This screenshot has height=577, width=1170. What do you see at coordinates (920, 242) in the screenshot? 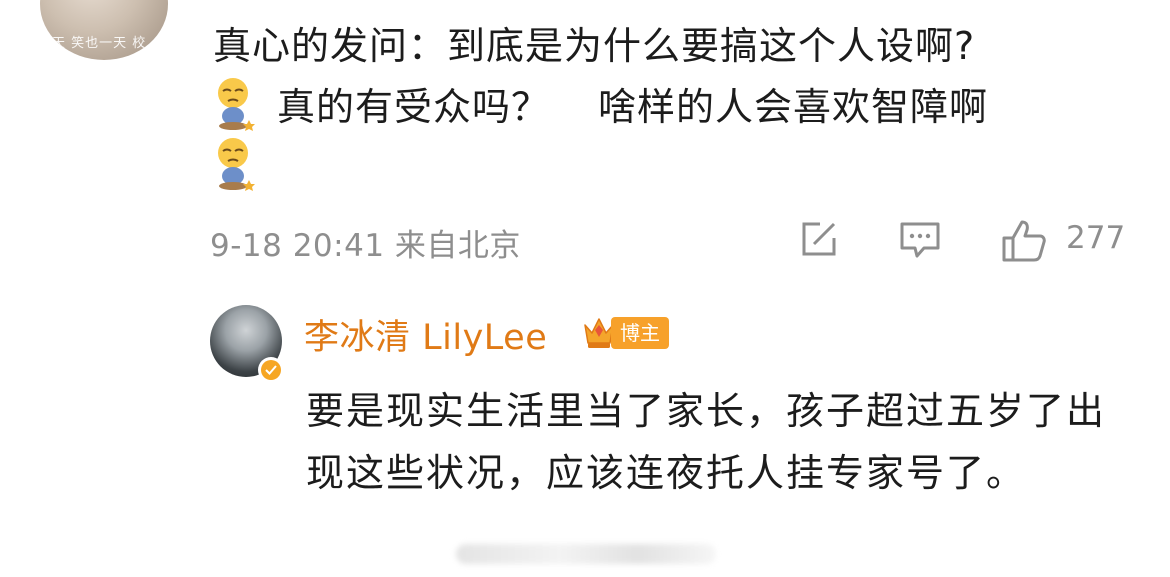
I see `reply-icon` at bounding box center [920, 242].